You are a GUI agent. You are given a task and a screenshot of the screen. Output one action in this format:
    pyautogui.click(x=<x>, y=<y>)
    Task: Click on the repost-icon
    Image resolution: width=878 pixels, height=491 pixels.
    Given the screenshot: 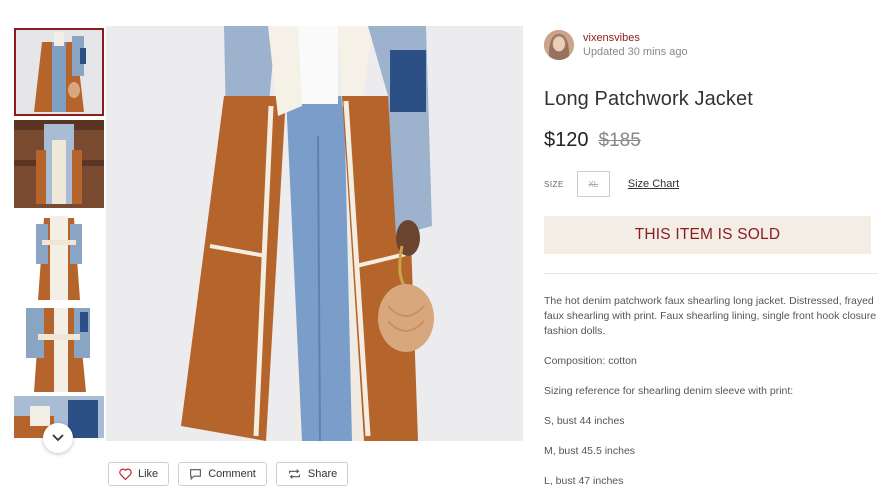 What is the action you would take?
    pyautogui.click(x=294, y=474)
    